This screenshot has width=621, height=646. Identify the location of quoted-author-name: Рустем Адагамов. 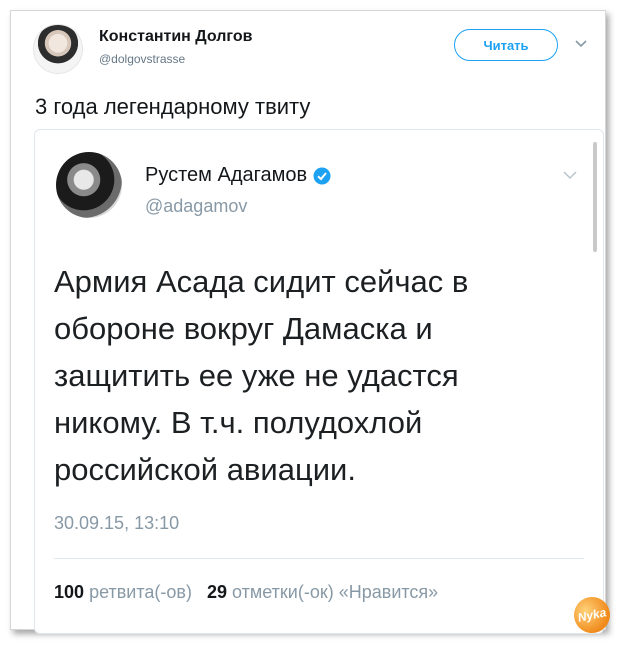
(226, 175).